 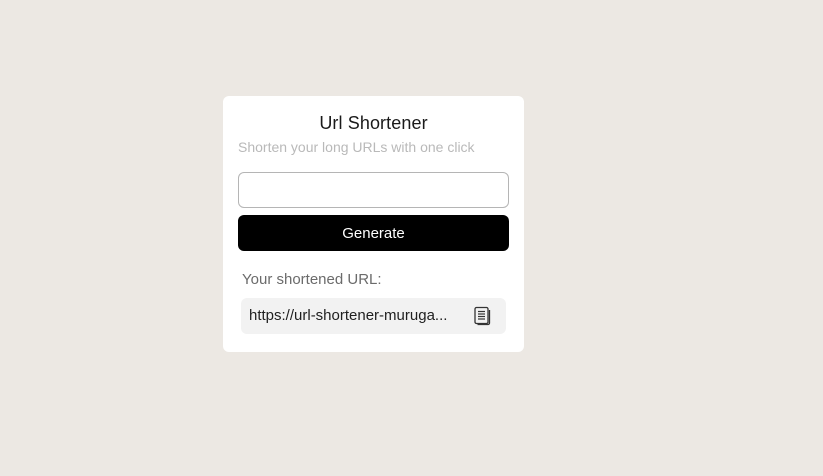 What do you see at coordinates (482, 316) in the screenshot?
I see `copy-icon` at bounding box center [482, 316].